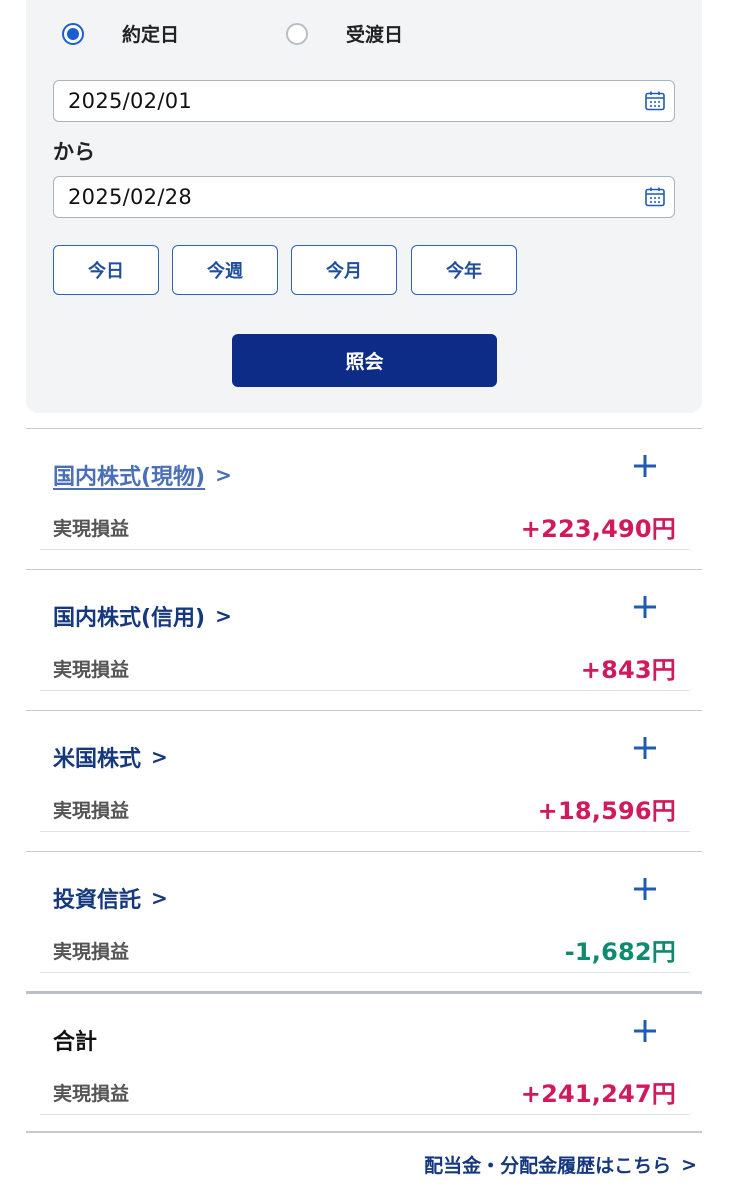  I want to click on radio-selected-icon, so click(73, 33).